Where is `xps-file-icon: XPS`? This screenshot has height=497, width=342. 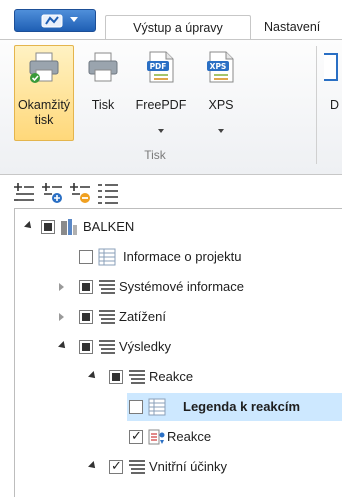 xps-file-icon: XPS is located at coordinates (220, 67).